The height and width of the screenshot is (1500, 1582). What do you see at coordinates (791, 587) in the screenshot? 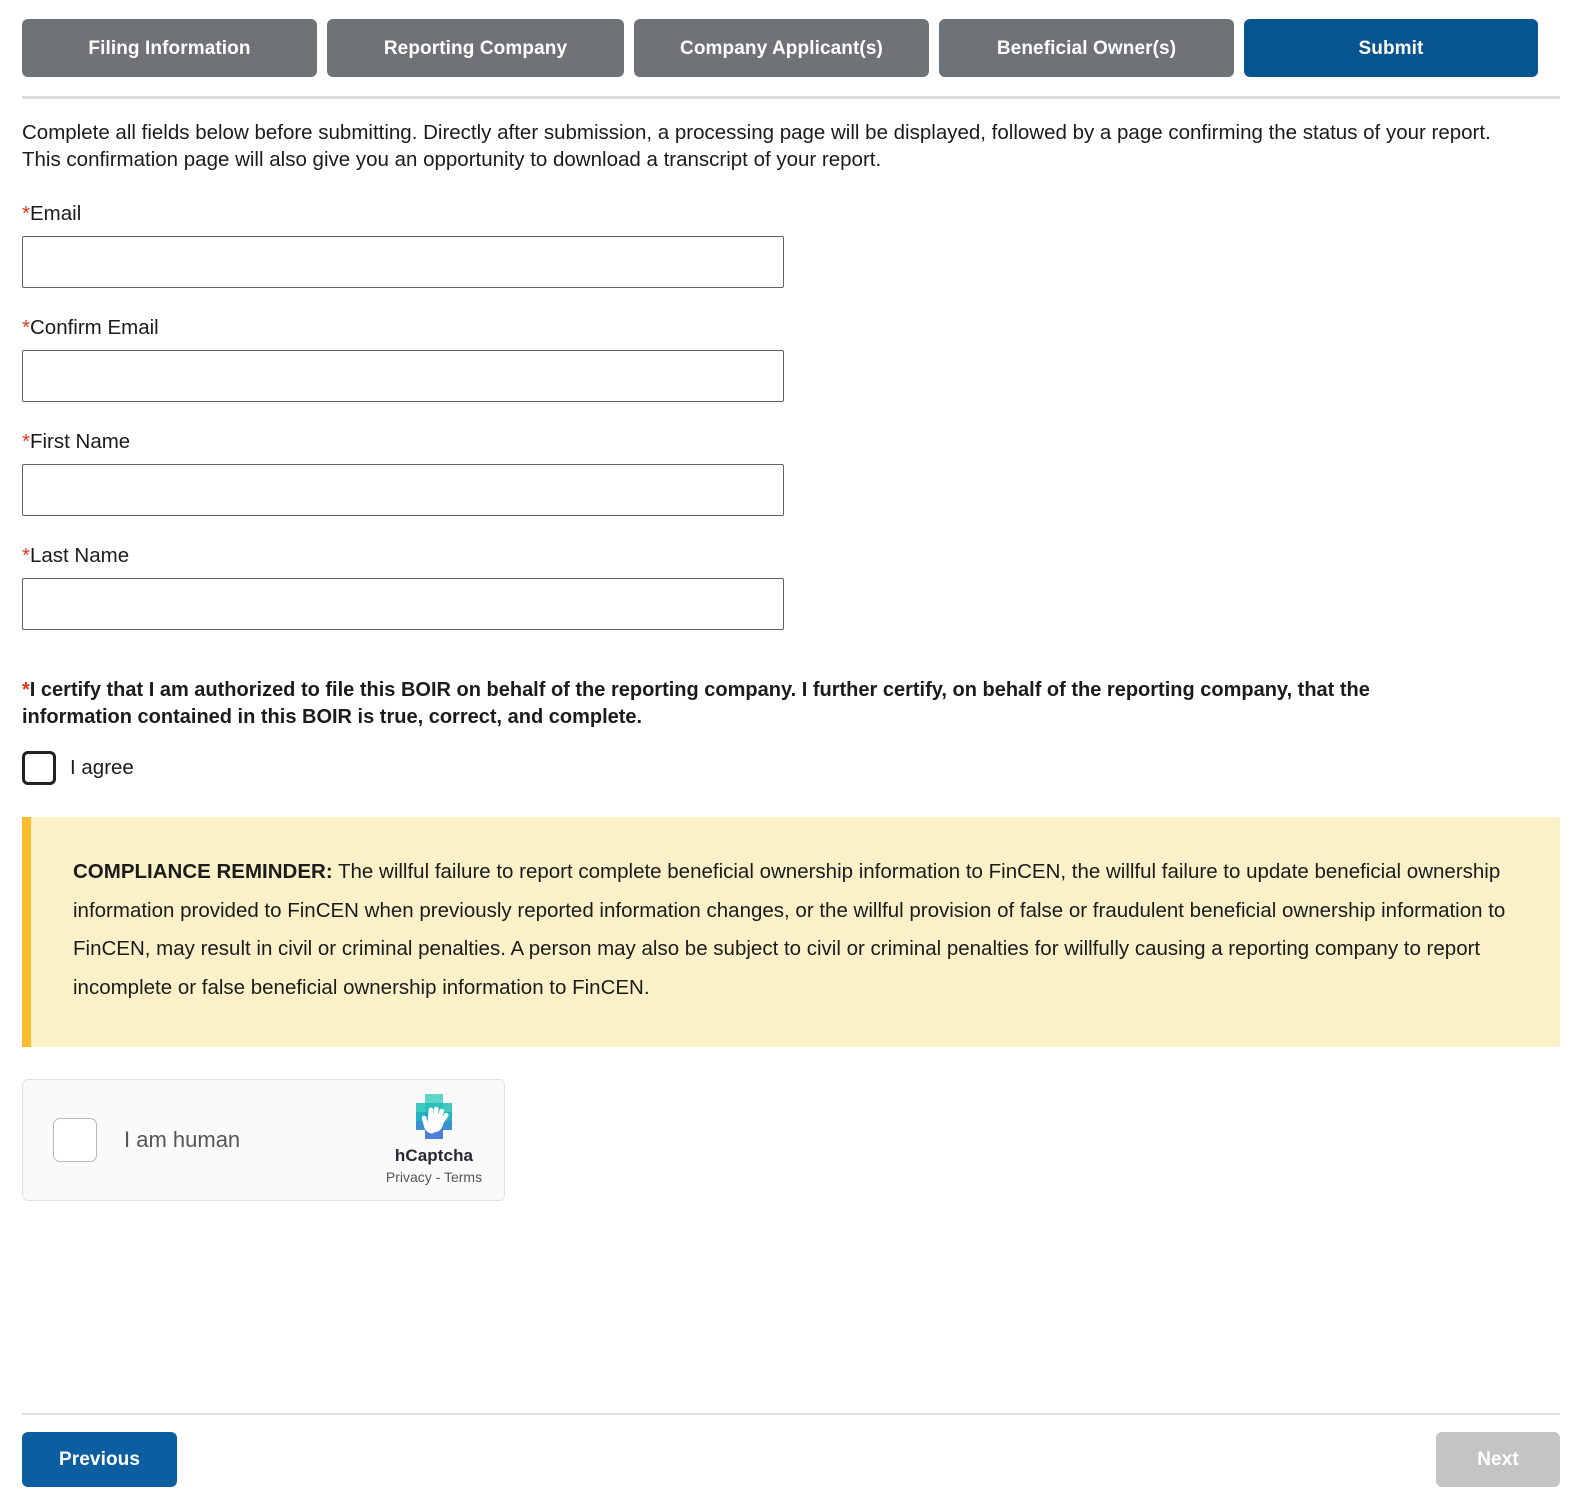
I see `field-last-name: *Last Name` at bounding box center [791, 587].